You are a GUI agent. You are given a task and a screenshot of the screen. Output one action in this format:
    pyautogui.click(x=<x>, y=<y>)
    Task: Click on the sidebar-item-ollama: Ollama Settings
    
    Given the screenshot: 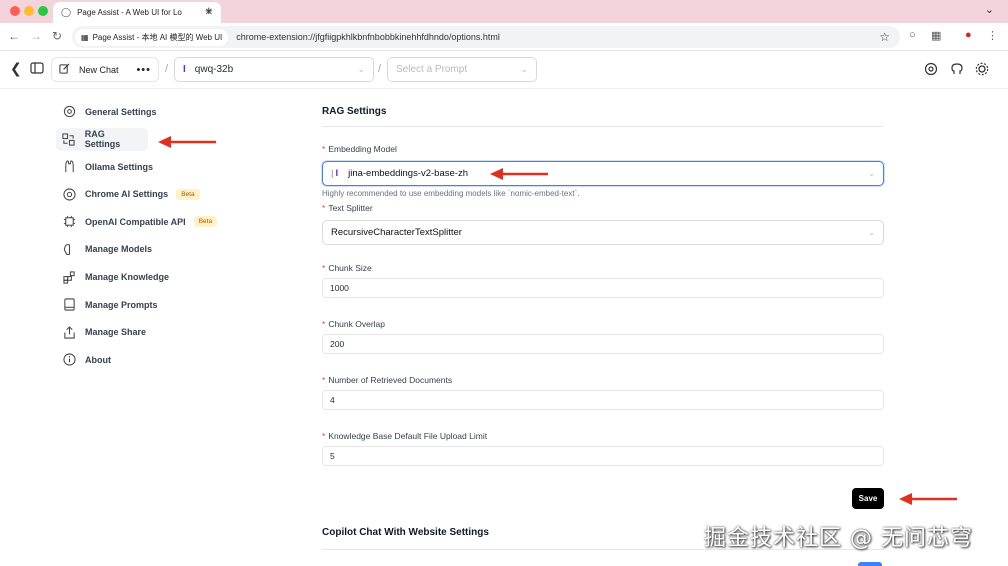 What is the action you would take?
    pyautogui.click(x=141, y=166)
    